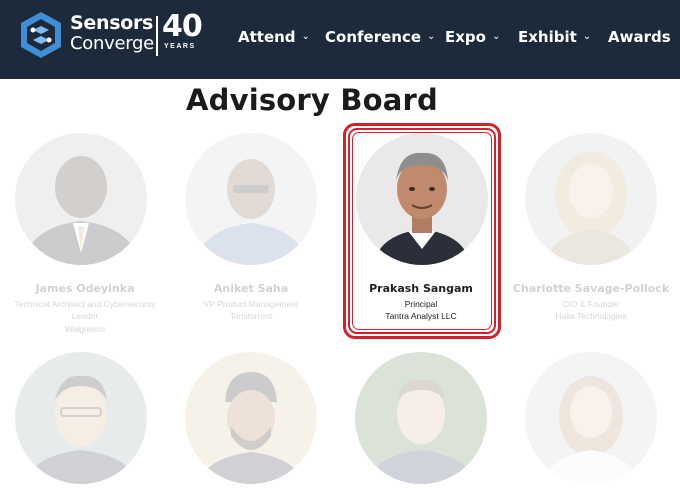 The width and height of the screenshot is (680, 499). I want to click on nav-label: Awards, so click(639, 37).